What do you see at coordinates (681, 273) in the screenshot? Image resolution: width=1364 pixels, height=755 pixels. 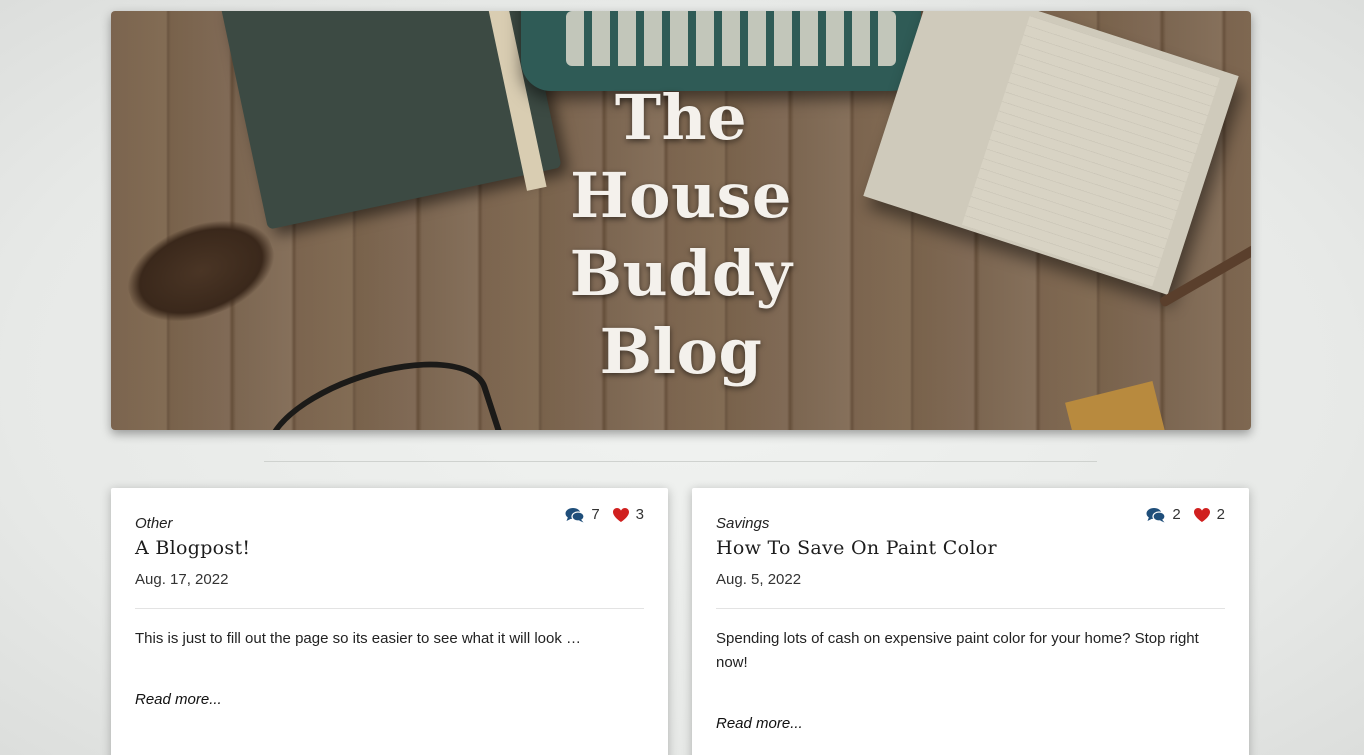 I see `site-title-line: Buddy` at bounding box center [681, 273].